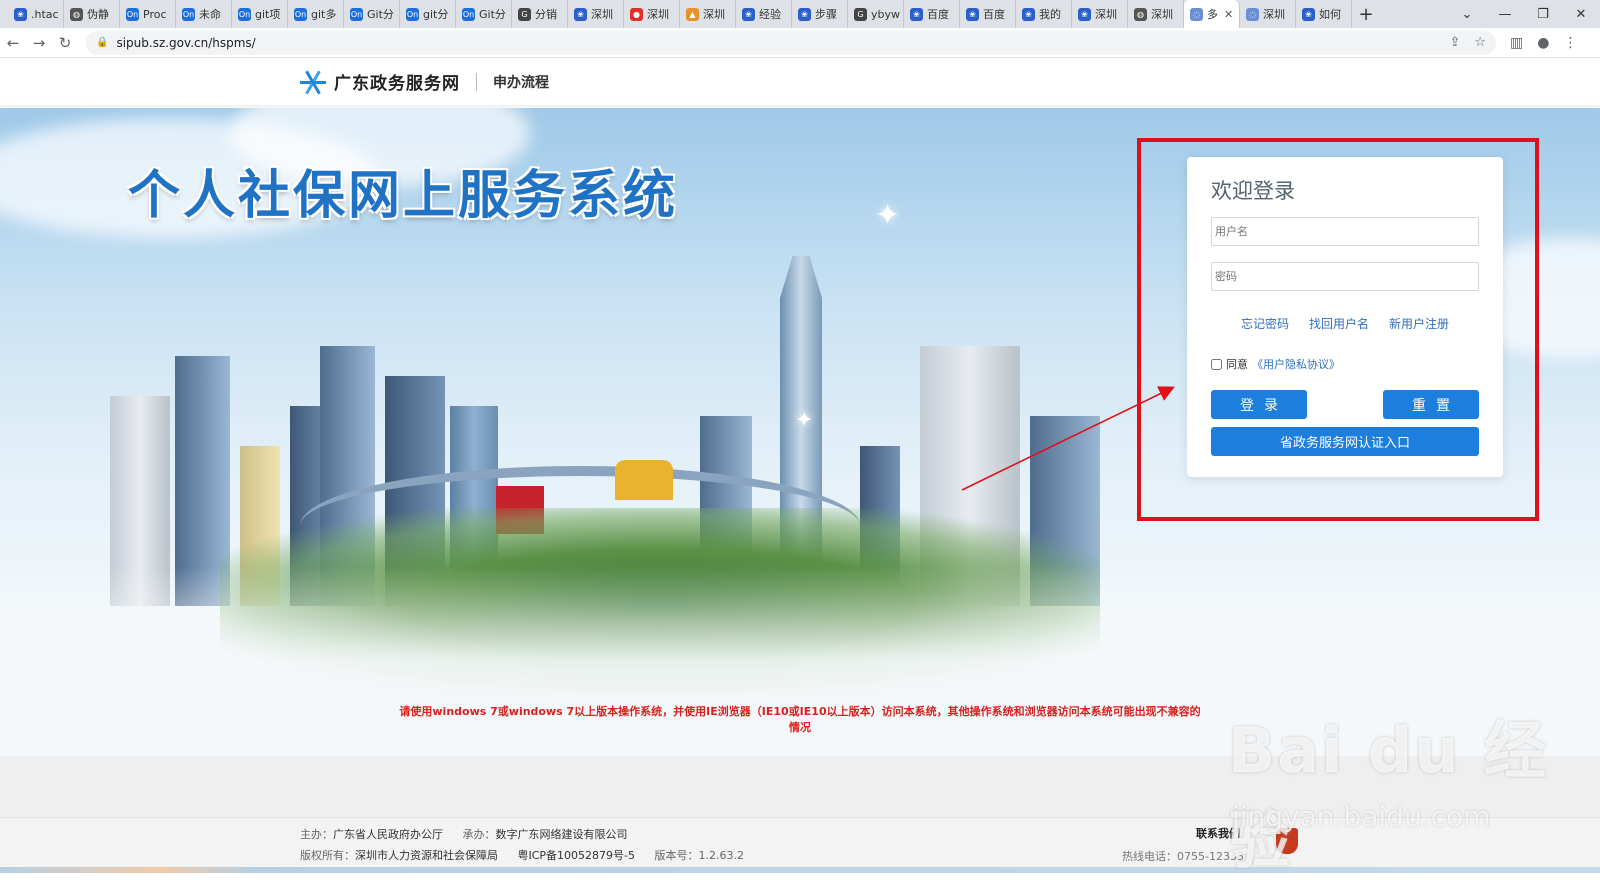 The width and height of the screenshot is (1600, 880). I want to click on hotline-label: 热线电话：, so click(1149, 856).